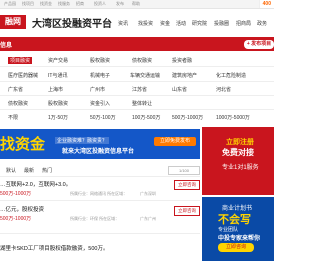 The width and height of the screenshot is (320, 261). What do you see at coordinates (100, 75) in the screenshot?
I see `filter-industry-option: 机械电子` at bounding box center [100, 75].